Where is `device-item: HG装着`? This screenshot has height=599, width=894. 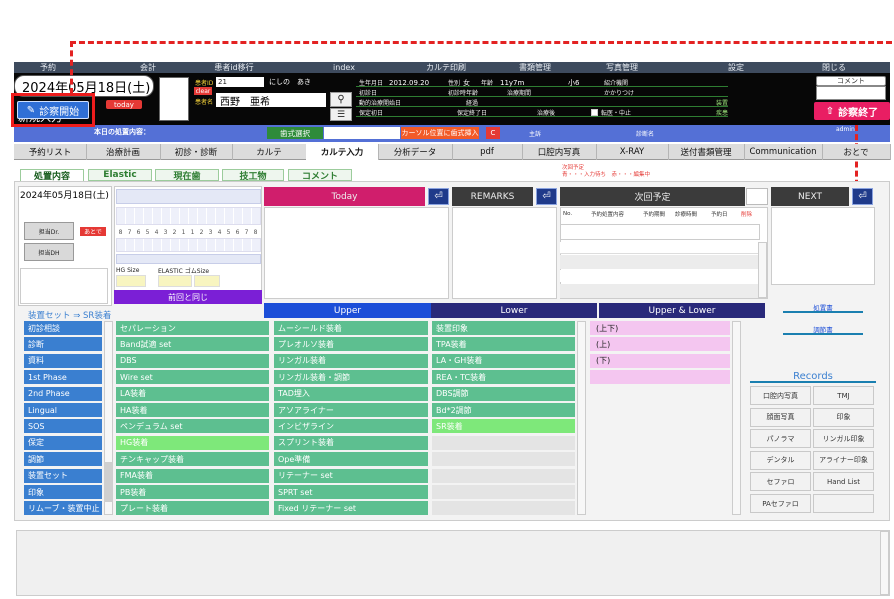 device-item: HG装着 is located at coordinates (192, 442).